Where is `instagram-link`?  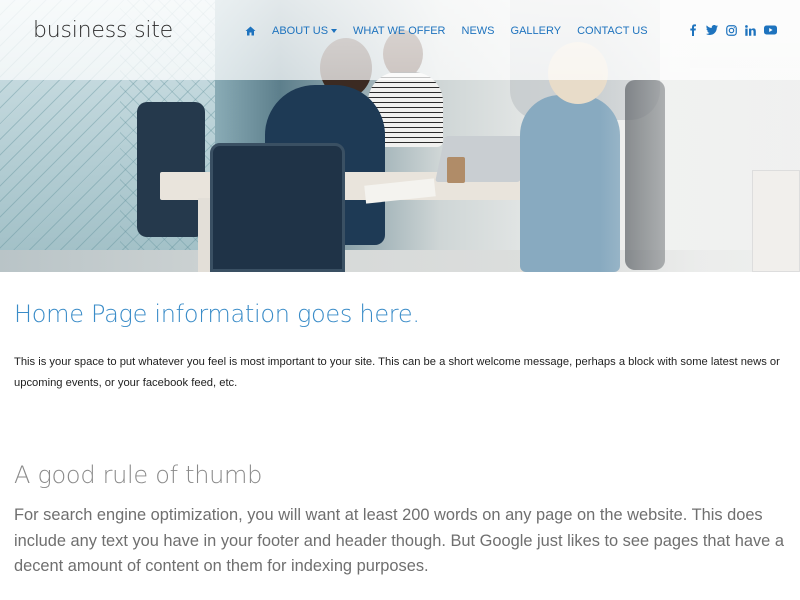
instagram-link is located at coordinates (731, 30).